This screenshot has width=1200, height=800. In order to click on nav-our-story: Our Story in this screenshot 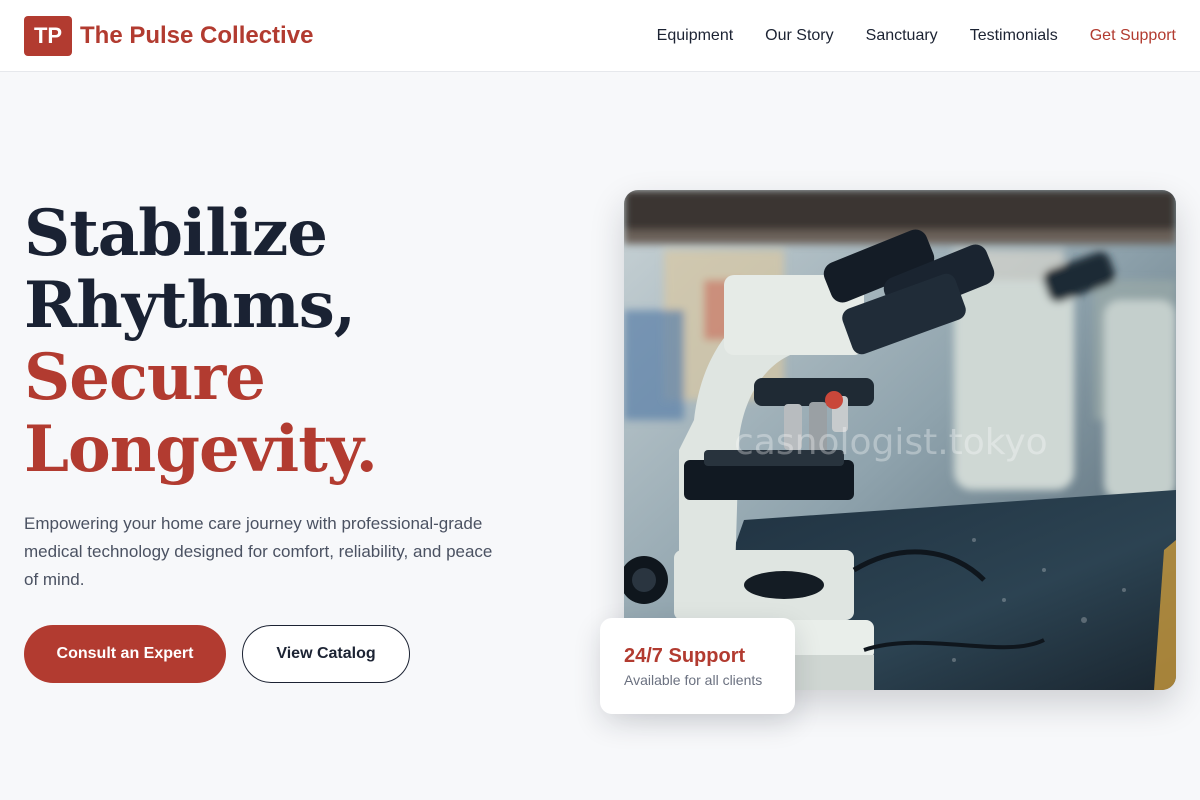, I will do `click(799, 36)`.